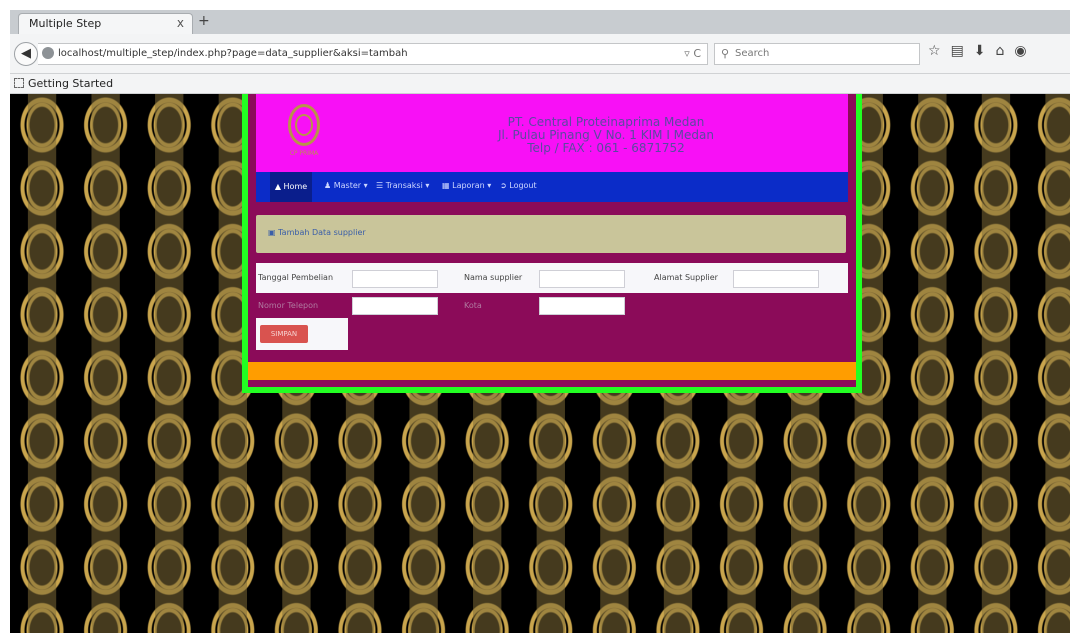 The image size is (1072, 633). Describe the element at coordinates (105, 23) in the screenshot. I see `browser-tab: Multiple Step x` at that location.